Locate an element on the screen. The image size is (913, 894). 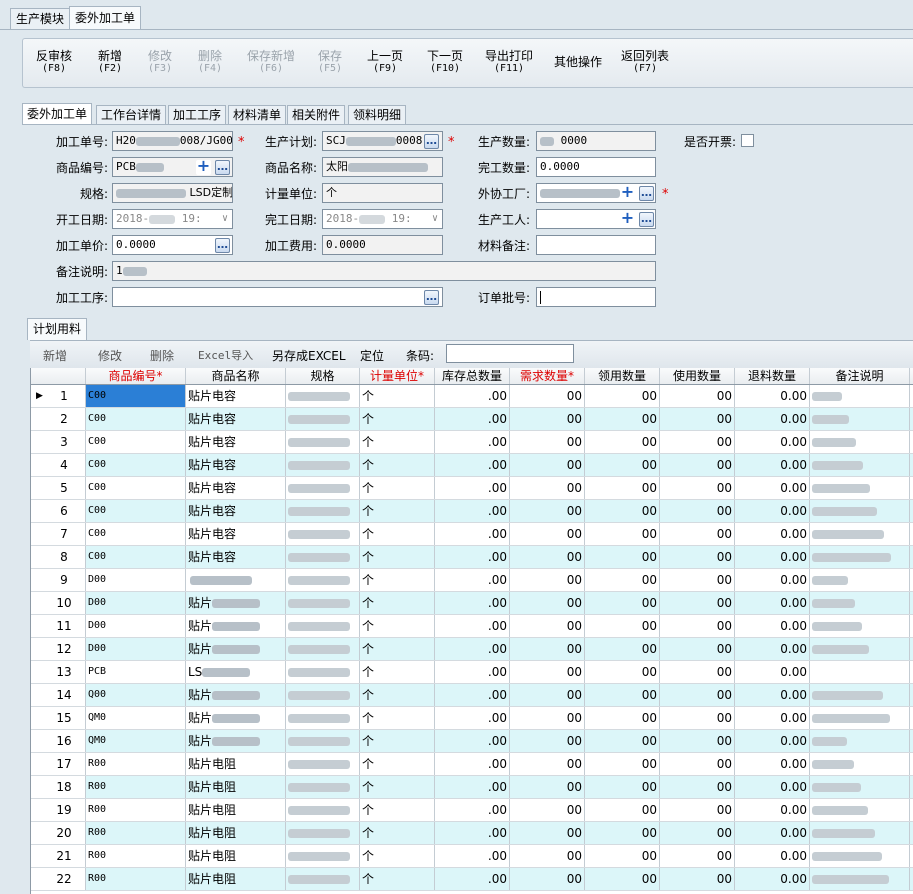
back-to-list-button: 返回列表 (F7) is located at coordinates (645, 61).